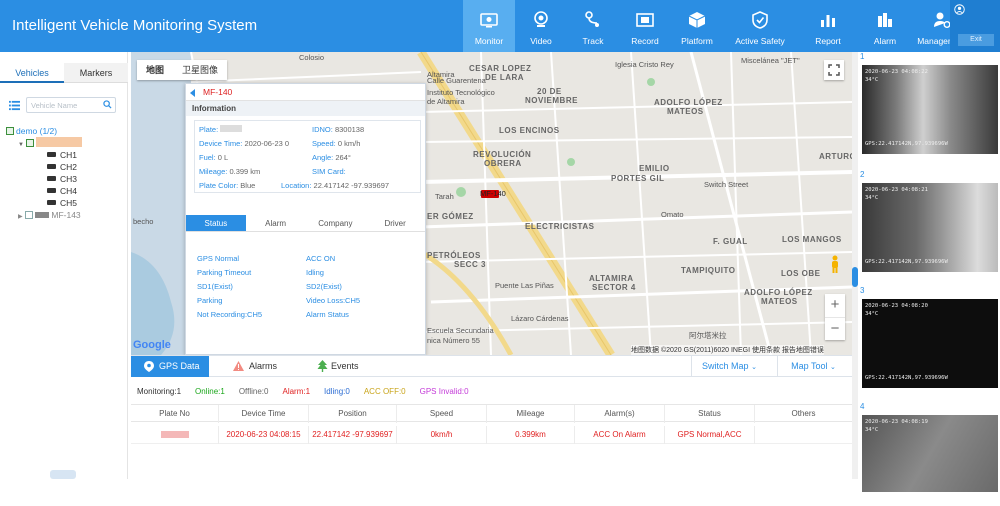  What do you see at coordinates (213, 157) in the screenshot?
I see `field-fuel: Fuel: 0 L` at bounding box center [213, 157].